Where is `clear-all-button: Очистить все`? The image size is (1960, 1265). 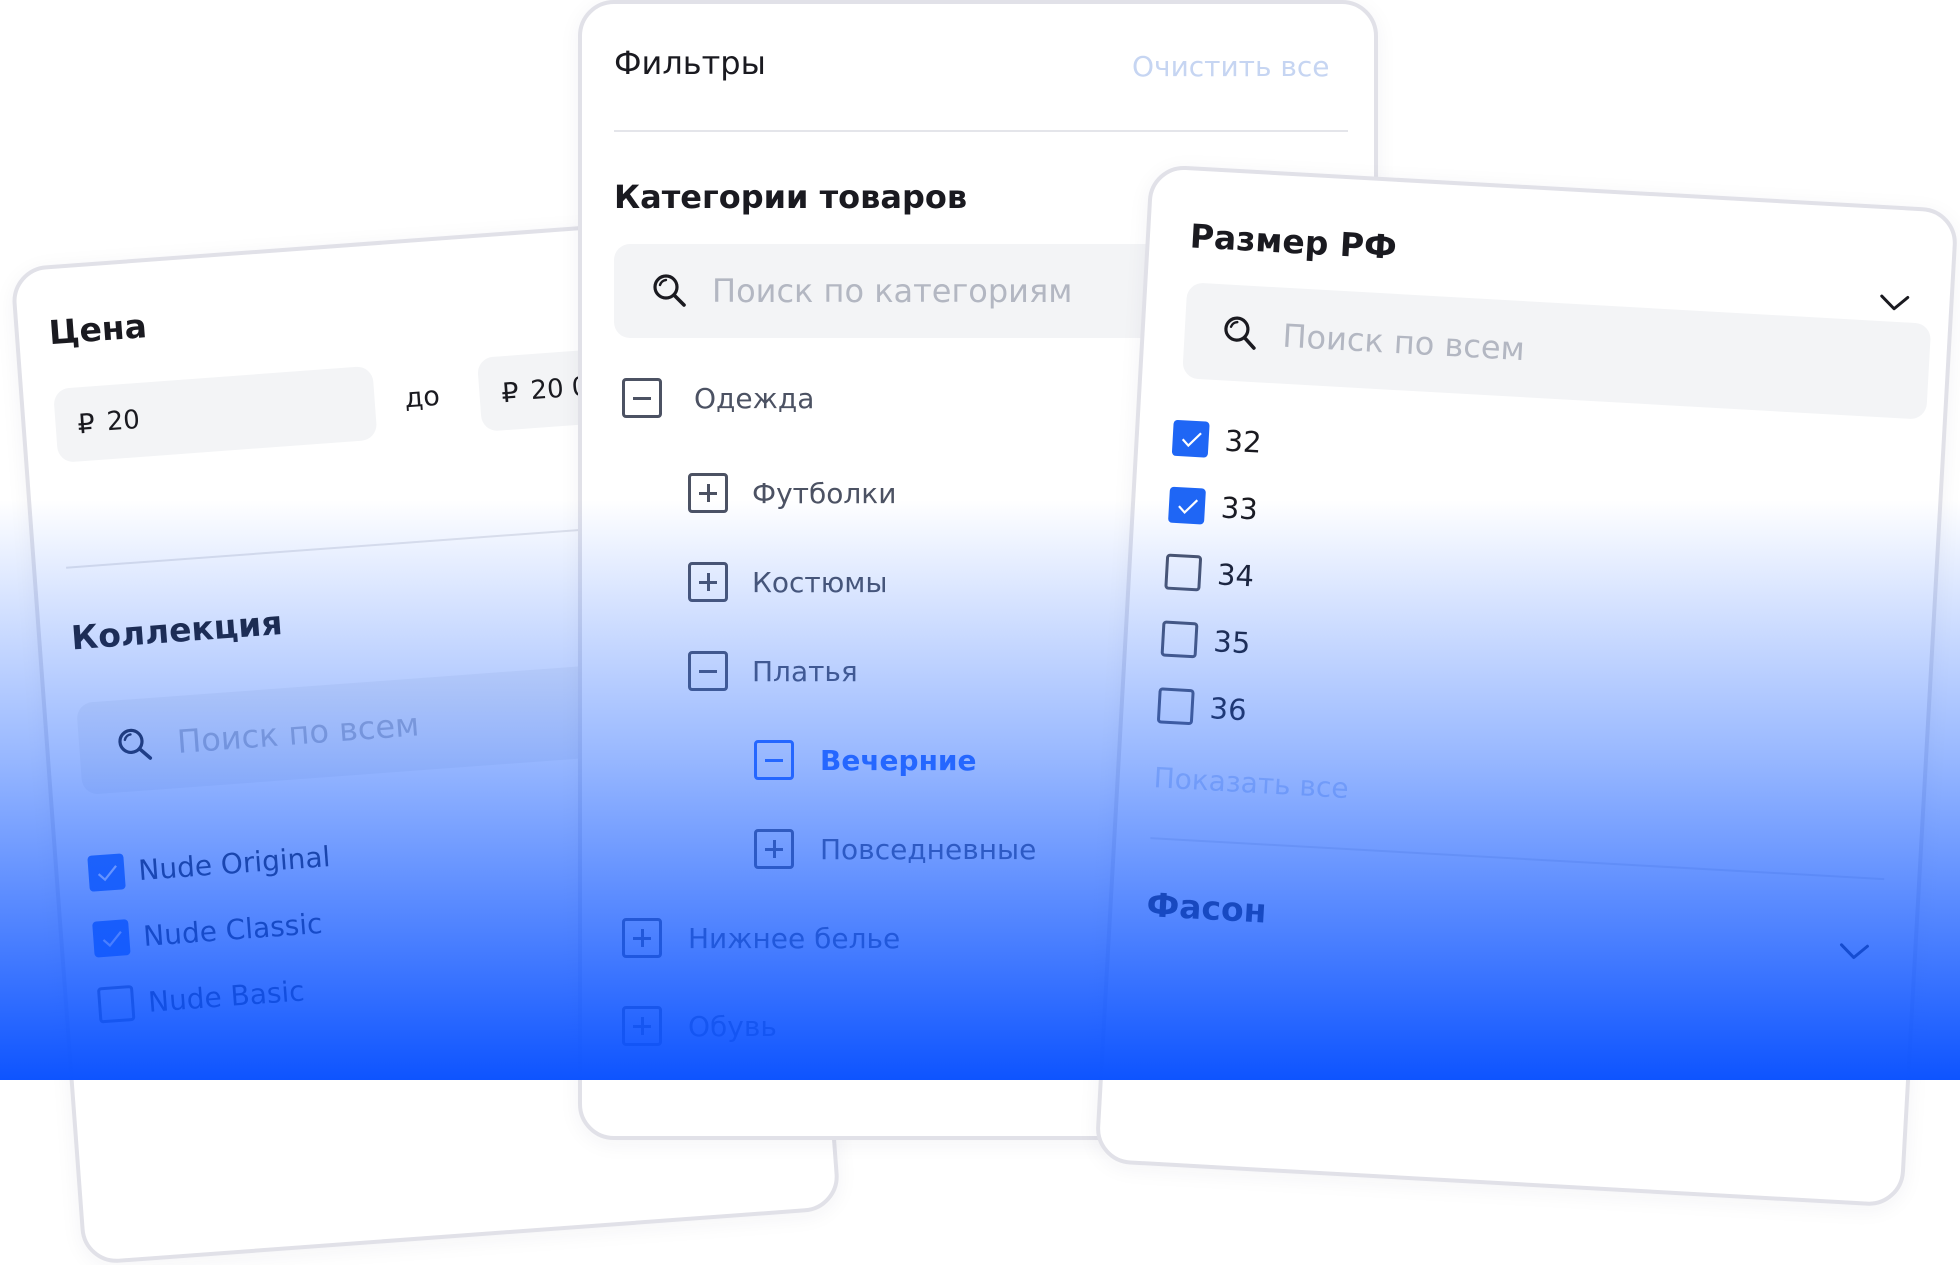 clear-all-button: Очистить все is located at coordinates (1231, 66).